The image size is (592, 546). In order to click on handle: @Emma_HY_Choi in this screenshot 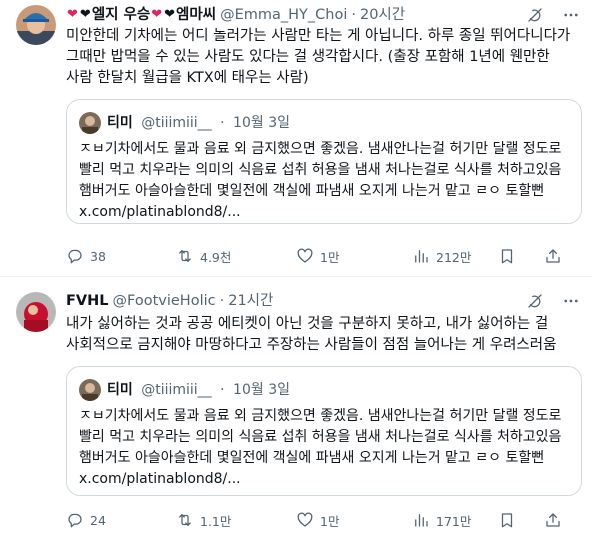, I will do `click(283, 15)`.